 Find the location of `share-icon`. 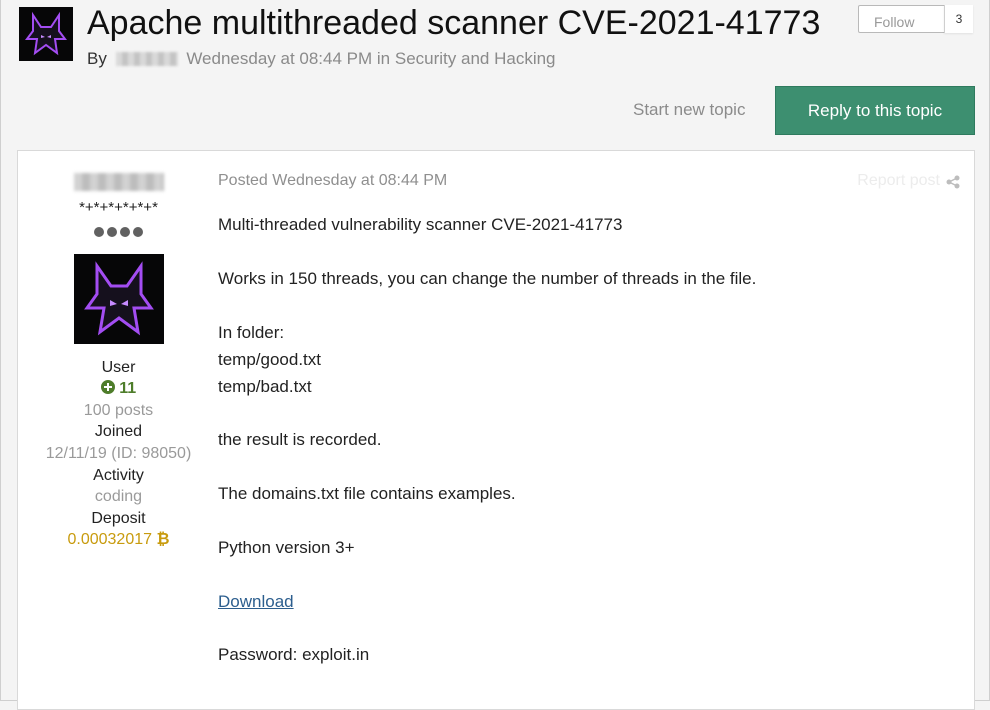

share-icon is located at coordinates (953, 182).